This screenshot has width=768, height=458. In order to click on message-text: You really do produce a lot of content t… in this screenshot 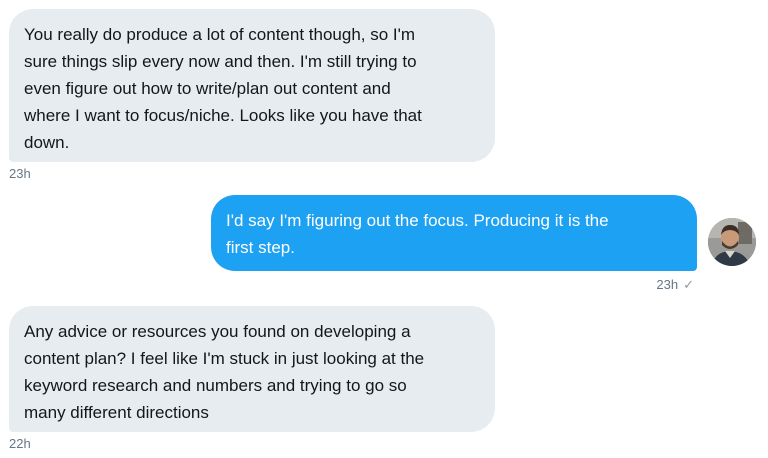, I will do `click(223, 88)`.